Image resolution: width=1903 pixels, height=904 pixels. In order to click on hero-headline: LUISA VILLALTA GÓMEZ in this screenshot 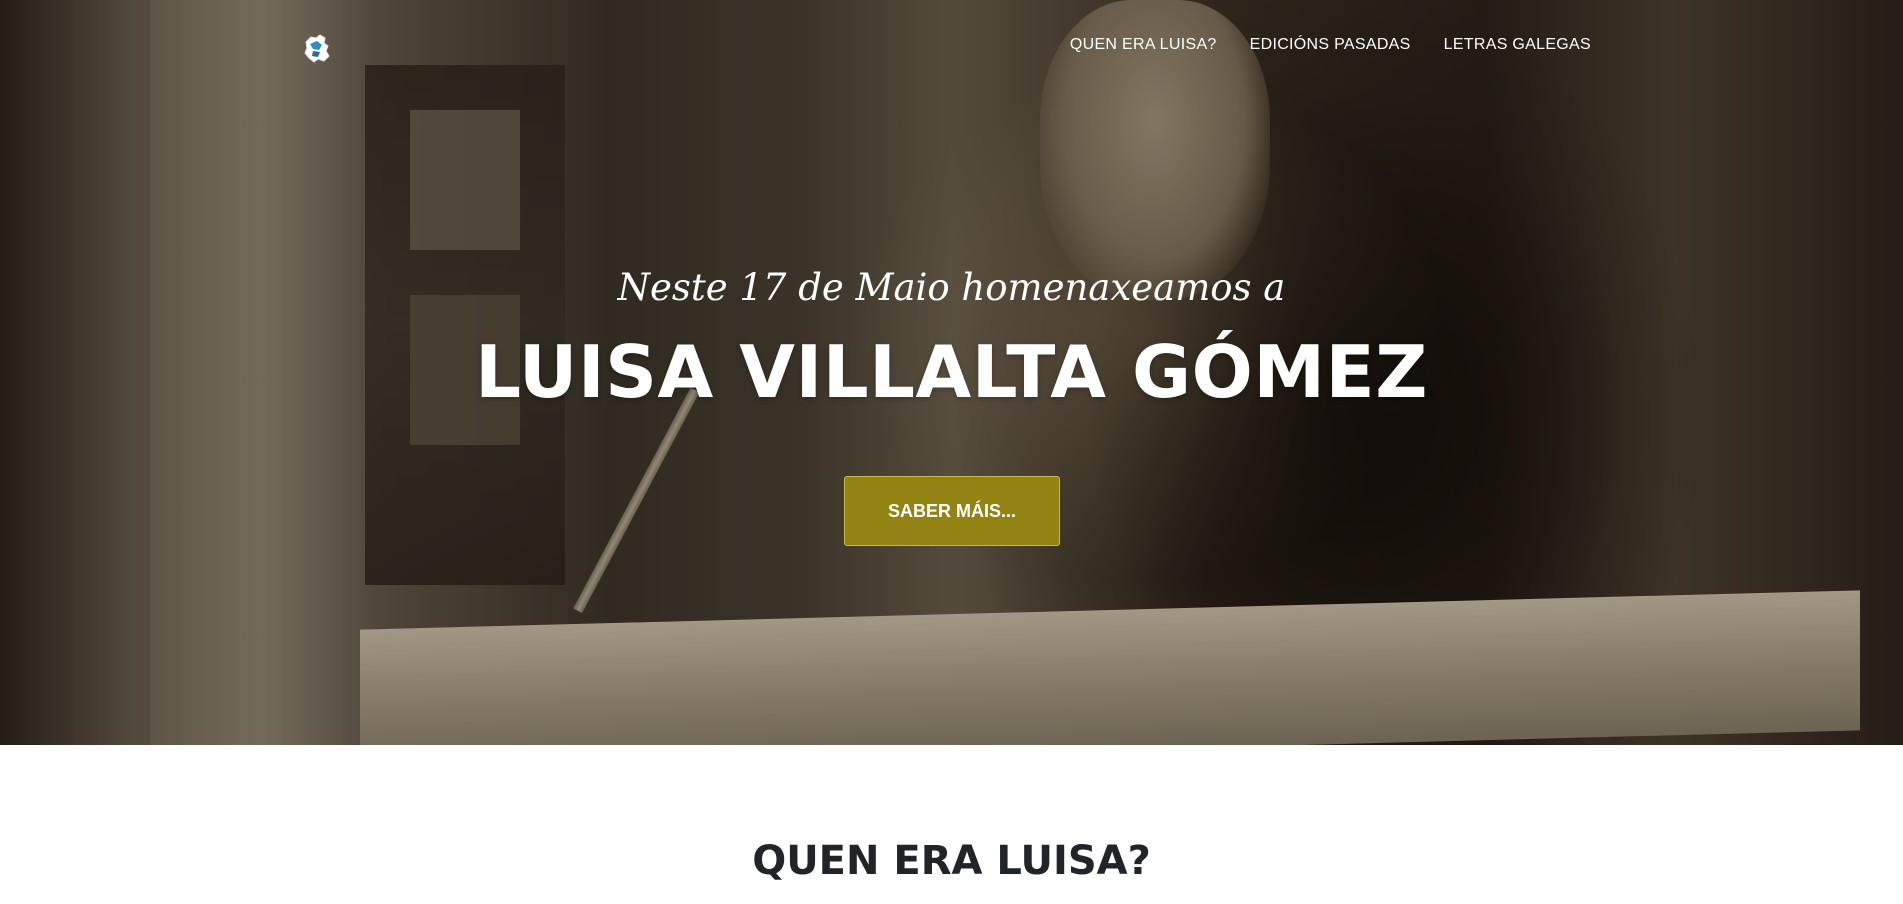, I will do `click(951, 372)`.